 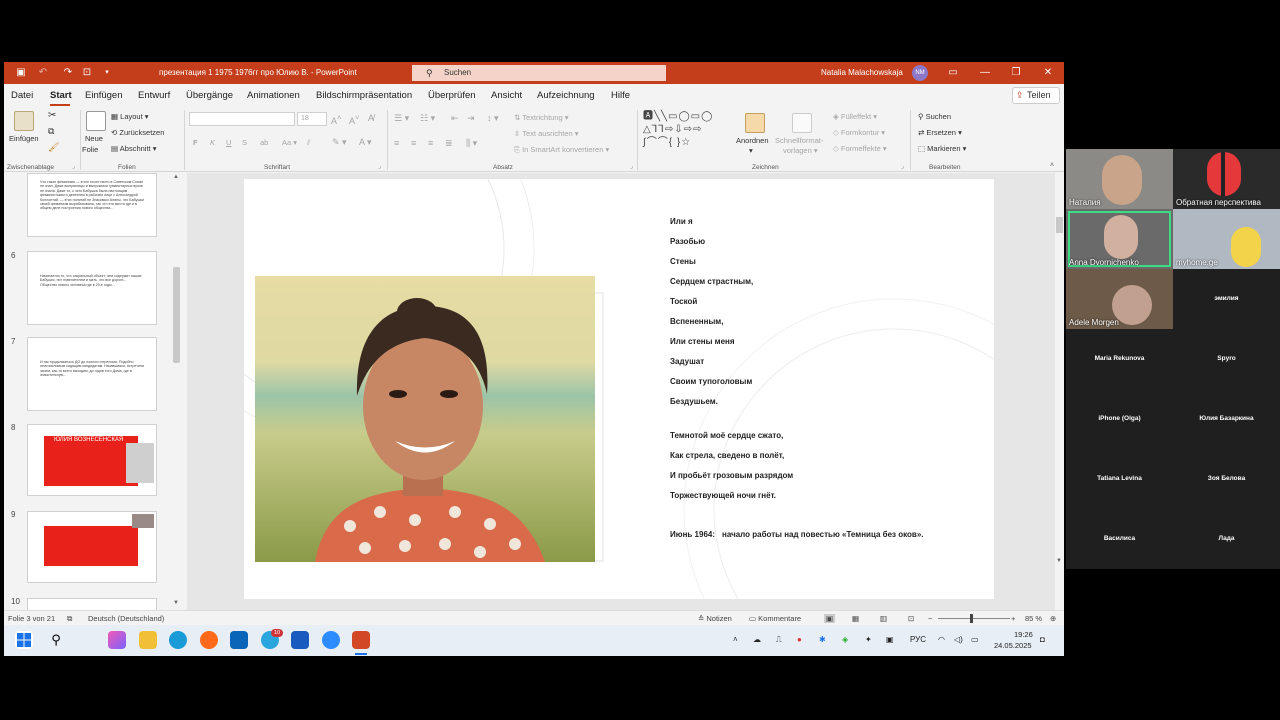 What do you see at coordinates (822, 639) in the screenshot?
I see `bluetooth-icon: ✱` at bounding box center [822, 639].